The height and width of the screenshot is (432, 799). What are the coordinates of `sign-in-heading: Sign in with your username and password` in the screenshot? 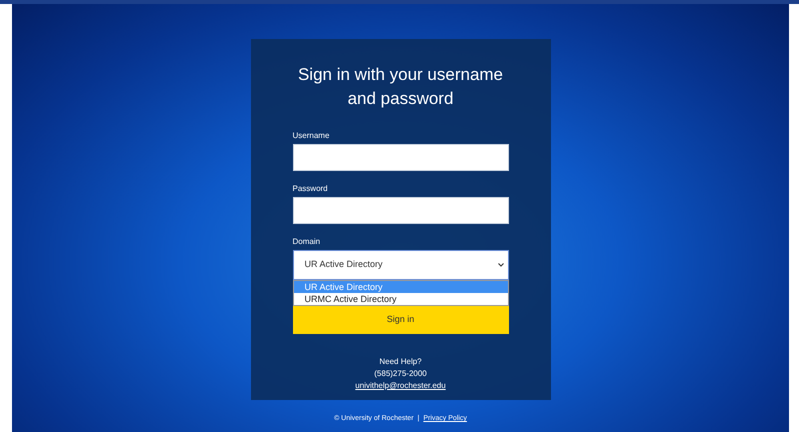 It's located at (400, 87).